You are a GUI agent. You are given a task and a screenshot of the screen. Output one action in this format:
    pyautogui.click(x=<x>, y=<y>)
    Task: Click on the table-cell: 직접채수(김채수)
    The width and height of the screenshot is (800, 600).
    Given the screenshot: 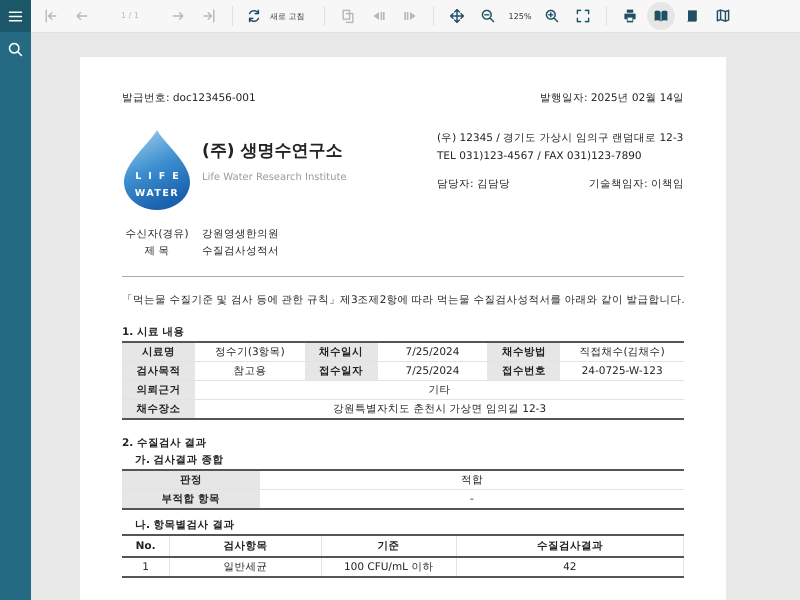 What is the action you would take?
    pyautogui.click(x=622, y=352)
    